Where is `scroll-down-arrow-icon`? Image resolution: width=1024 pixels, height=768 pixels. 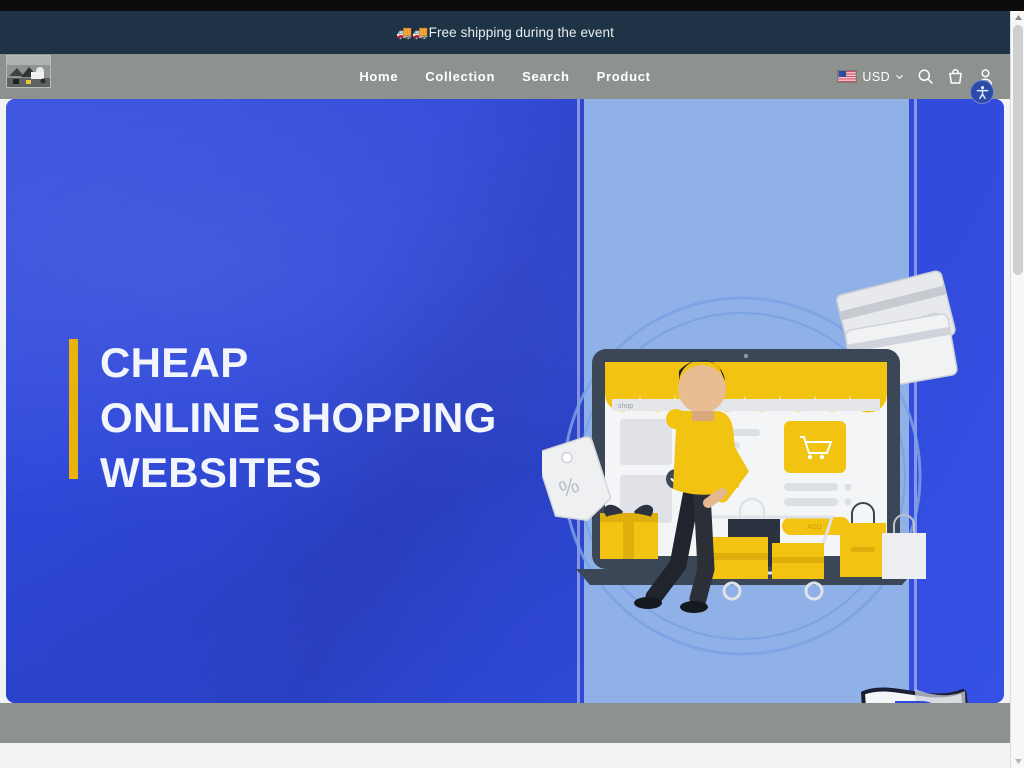
scroll-down-arrow-icon is located at coordinates (1017, 761).